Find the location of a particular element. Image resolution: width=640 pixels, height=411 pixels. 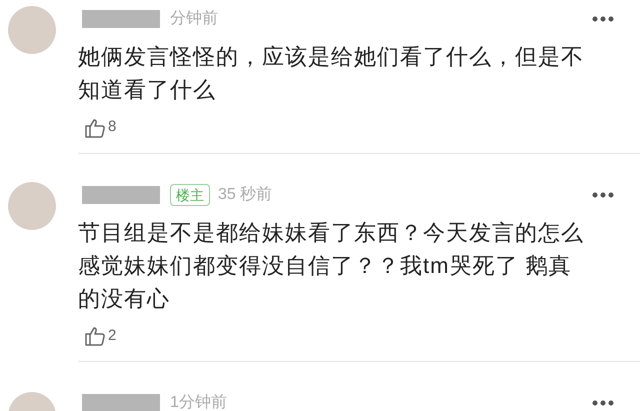

comment-time: 1分钟前 is located at coordinates (199, 402).